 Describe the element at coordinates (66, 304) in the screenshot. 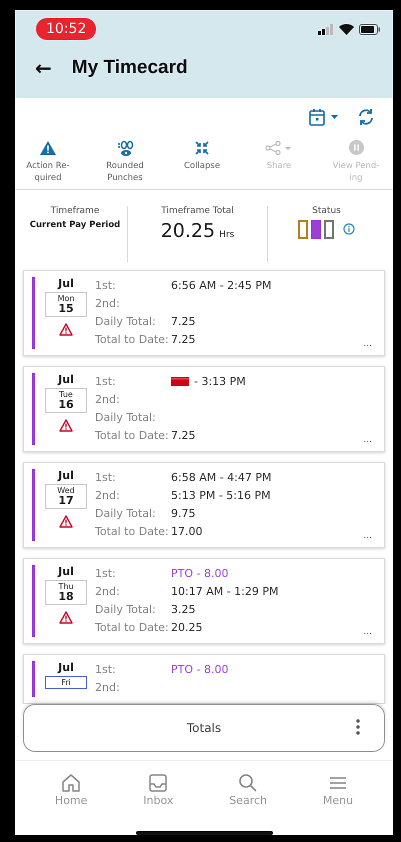

I see `date-box: Mon 15` at that location.